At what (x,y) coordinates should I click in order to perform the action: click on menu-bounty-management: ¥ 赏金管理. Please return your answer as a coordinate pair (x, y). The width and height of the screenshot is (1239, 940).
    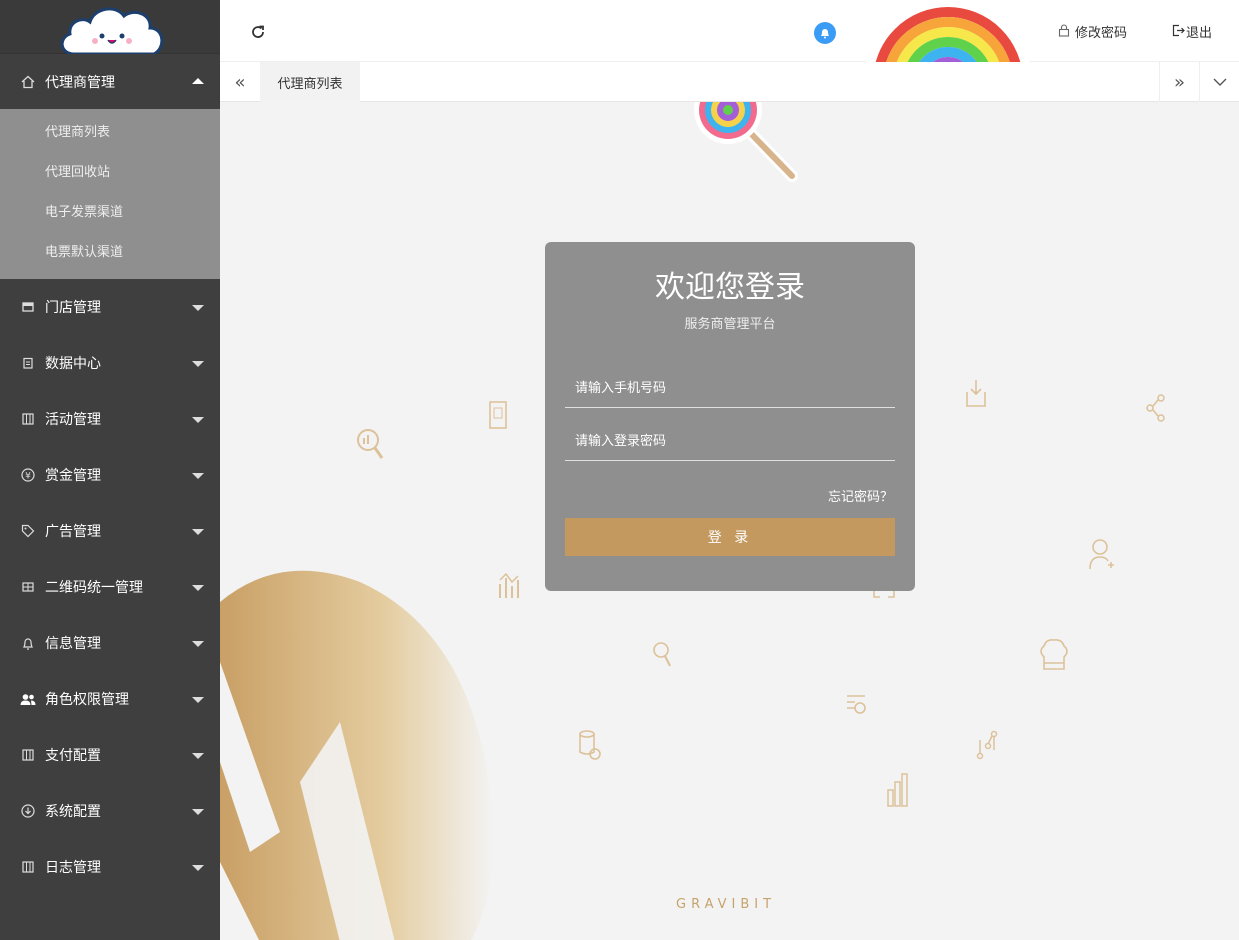
    Looking at the image, I should click on (110, 475).